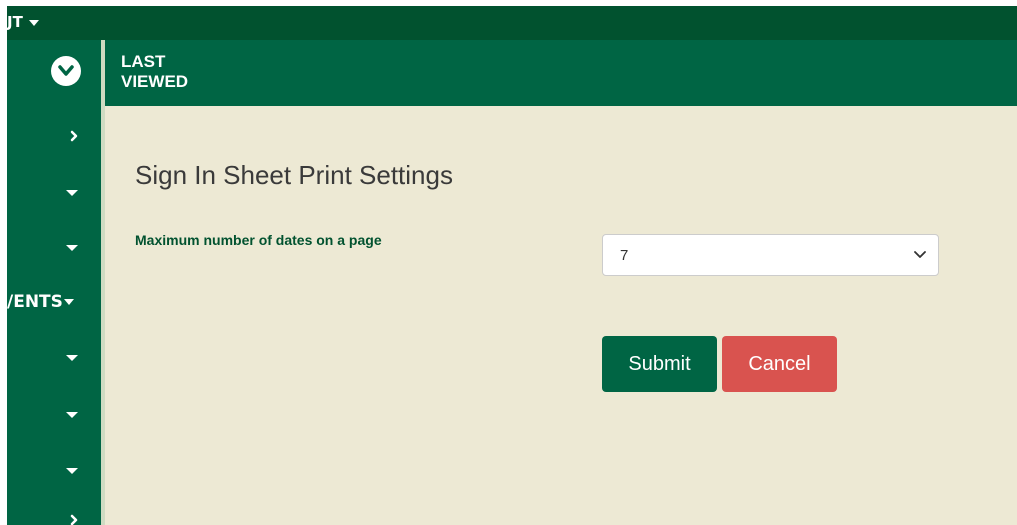  Describe the element at coordinates (294, 175) in the screenshot. I see `page-title: Sign In Sheet Print Settings` at that location.